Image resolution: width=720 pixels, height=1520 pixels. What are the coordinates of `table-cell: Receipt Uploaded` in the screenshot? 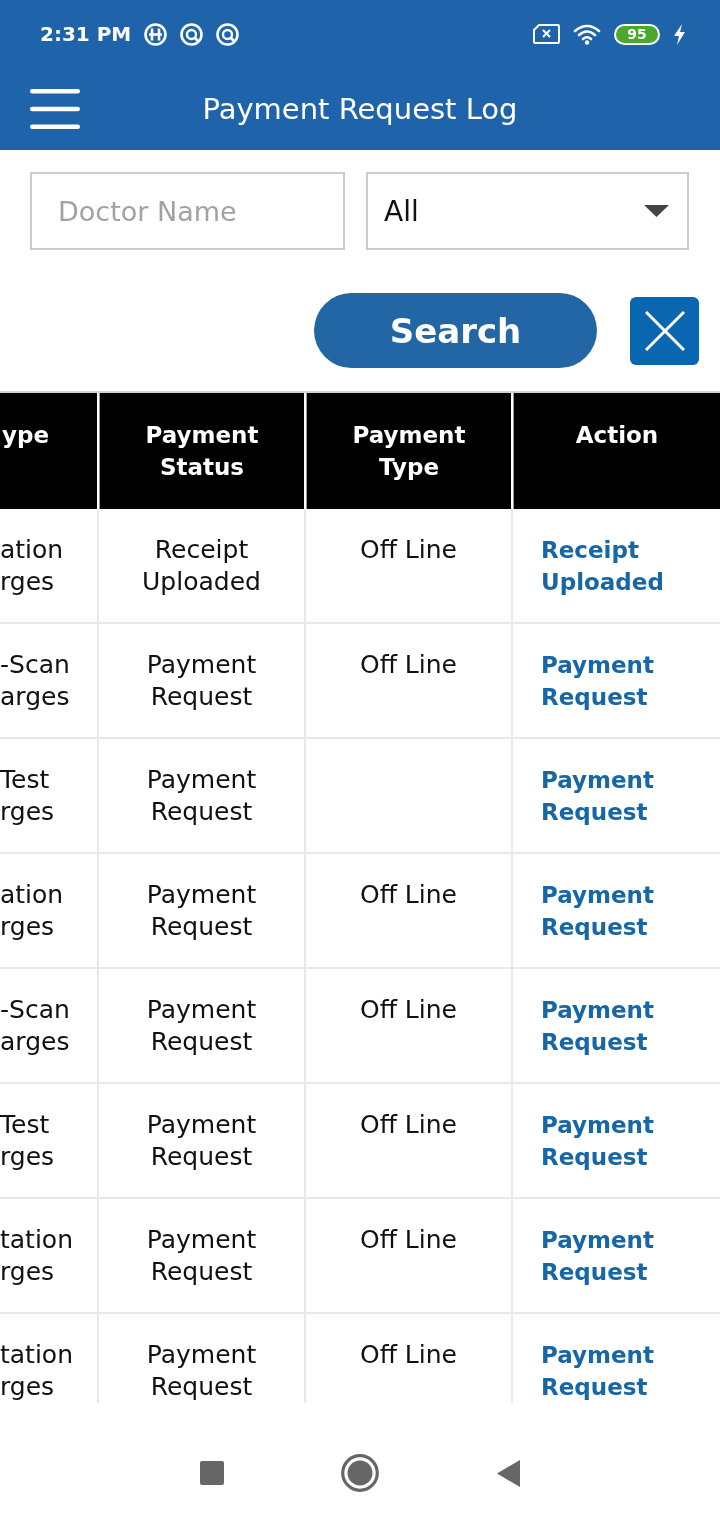 It's located at (202, 565).